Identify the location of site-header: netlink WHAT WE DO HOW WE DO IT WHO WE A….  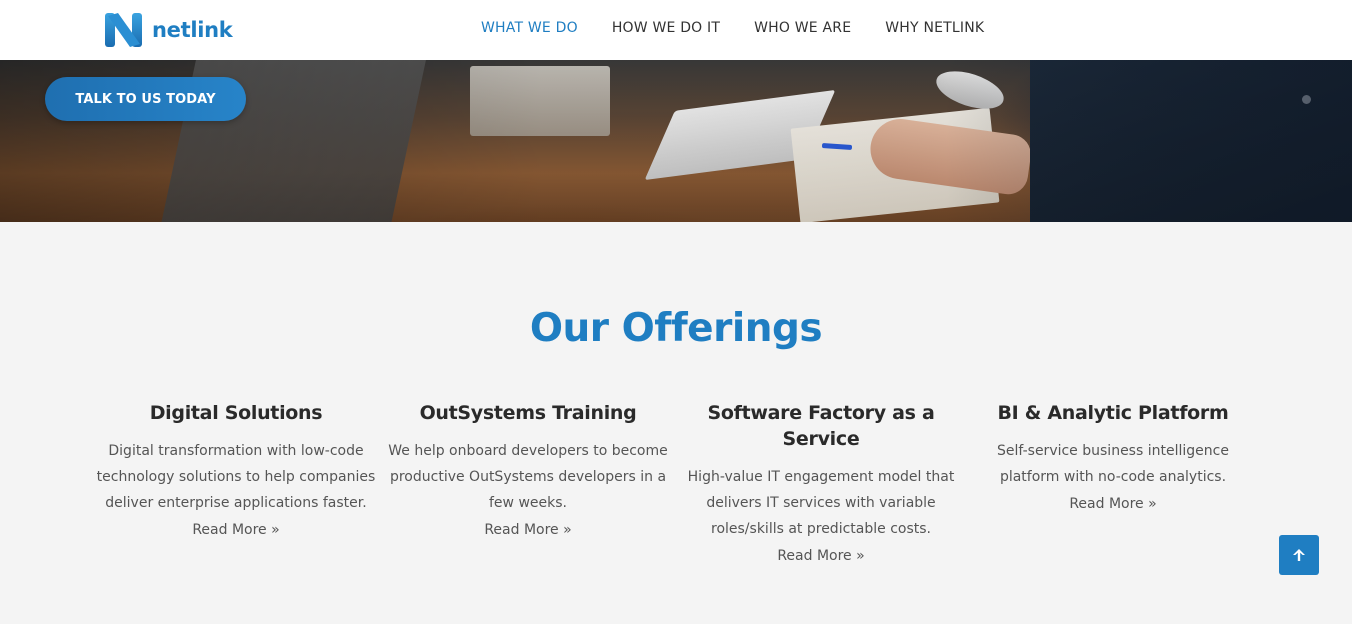
(676, 30).